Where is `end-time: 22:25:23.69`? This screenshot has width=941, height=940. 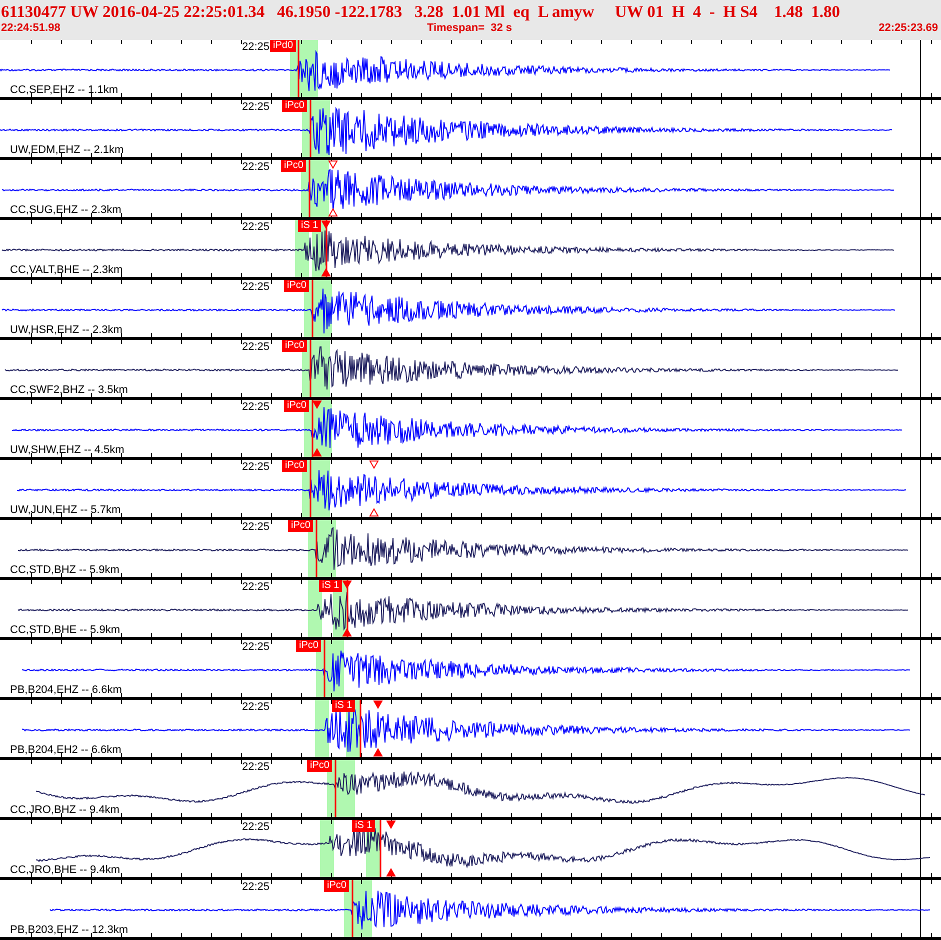 end-time: 22:25:23.69 is located at coordinates (908, 28).